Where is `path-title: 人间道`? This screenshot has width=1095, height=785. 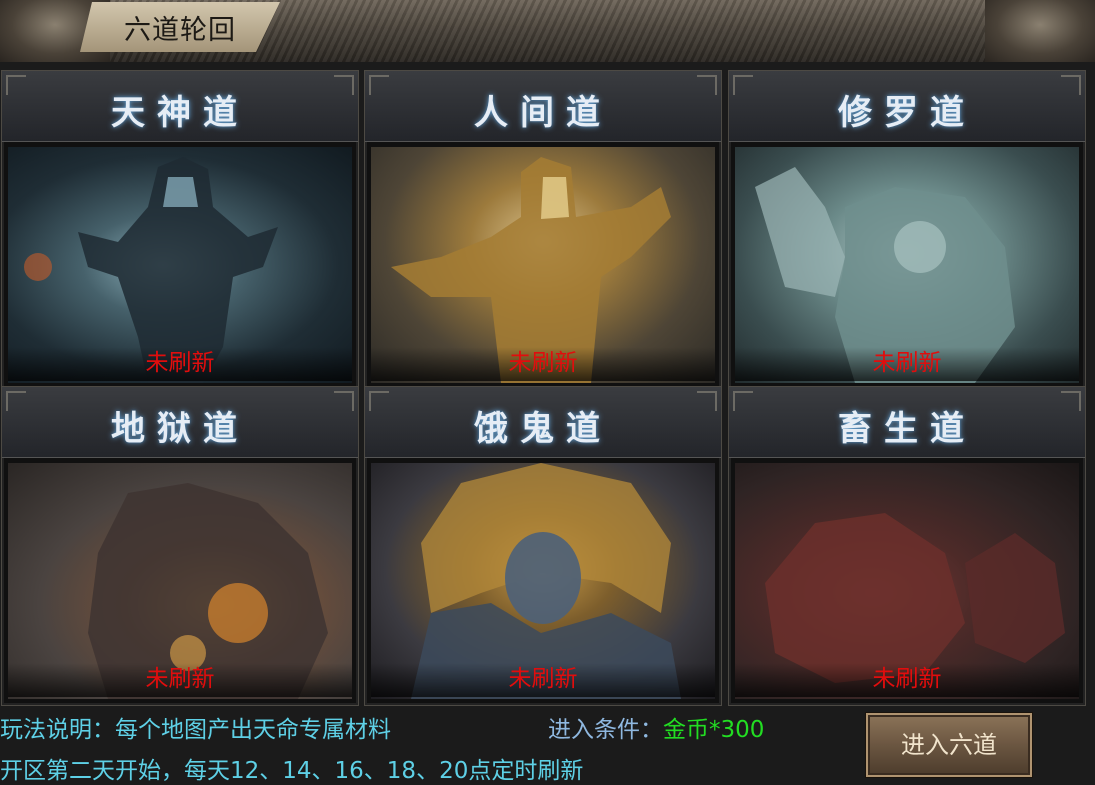
path-title: 人间道 is located at coordinates (543, 113).